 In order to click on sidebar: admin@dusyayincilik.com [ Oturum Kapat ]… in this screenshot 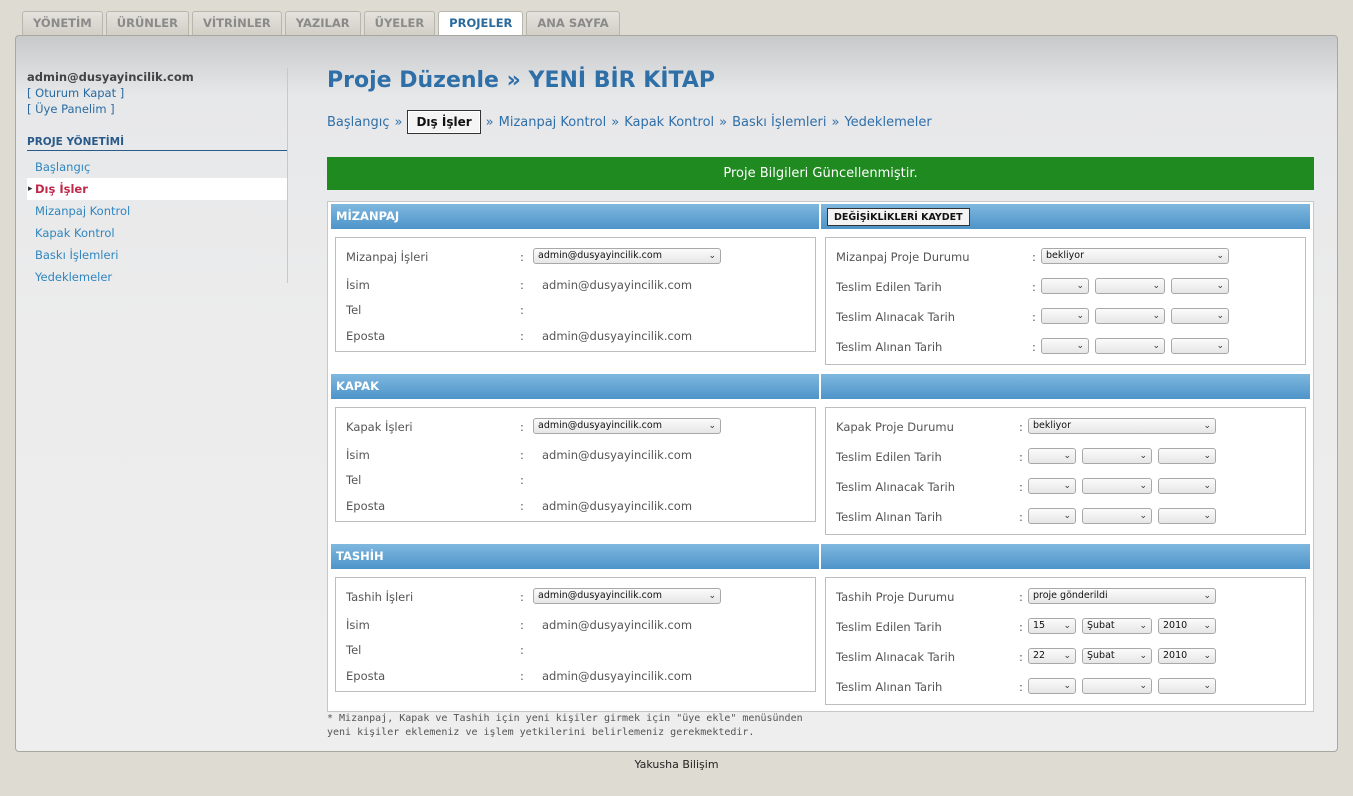, I will do `click(157, 179)`.